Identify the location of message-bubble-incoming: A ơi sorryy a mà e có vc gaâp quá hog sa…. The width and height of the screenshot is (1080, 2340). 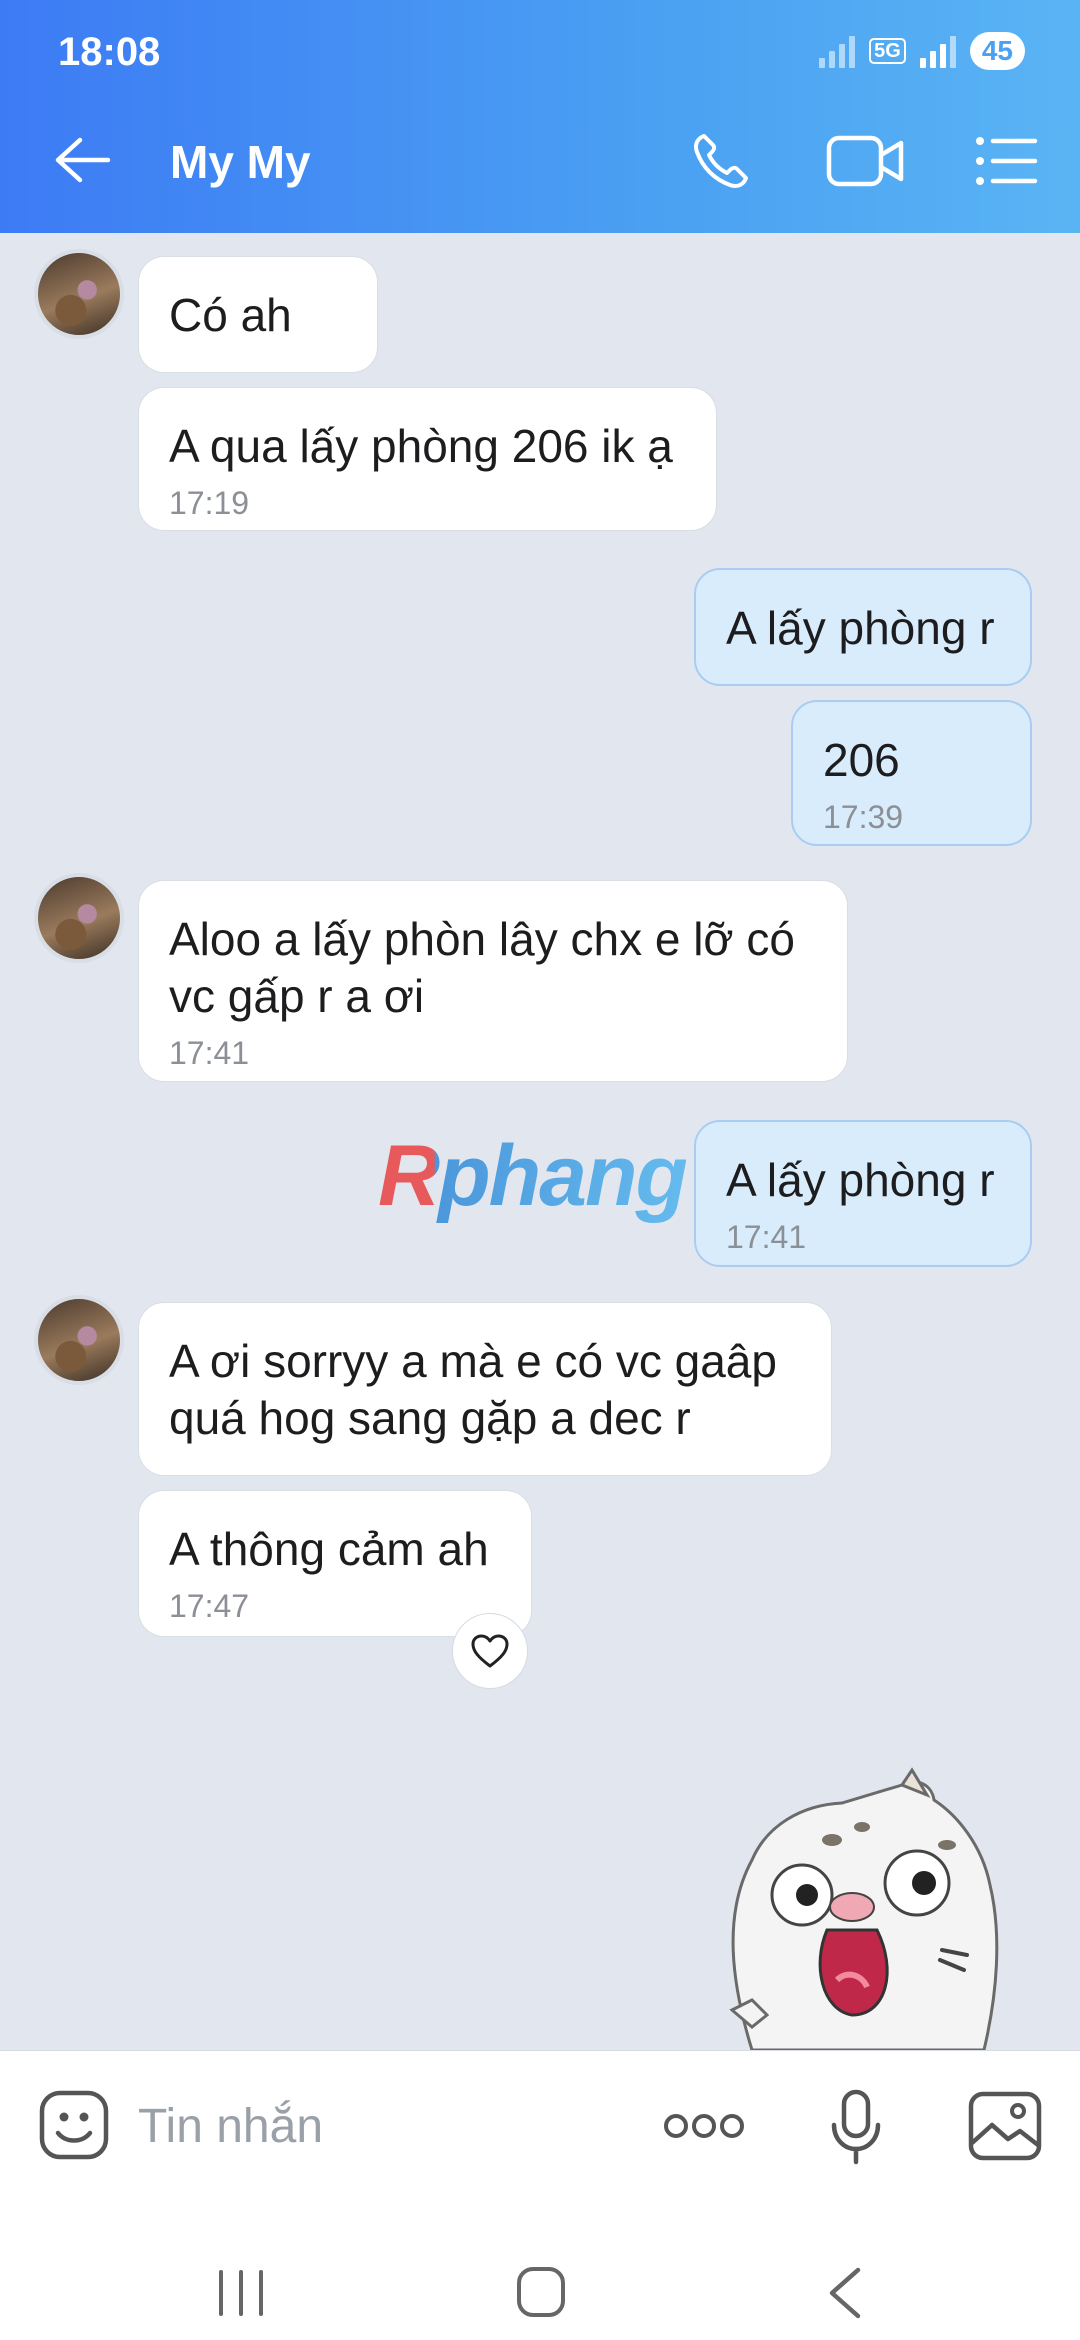
(485, 1389).